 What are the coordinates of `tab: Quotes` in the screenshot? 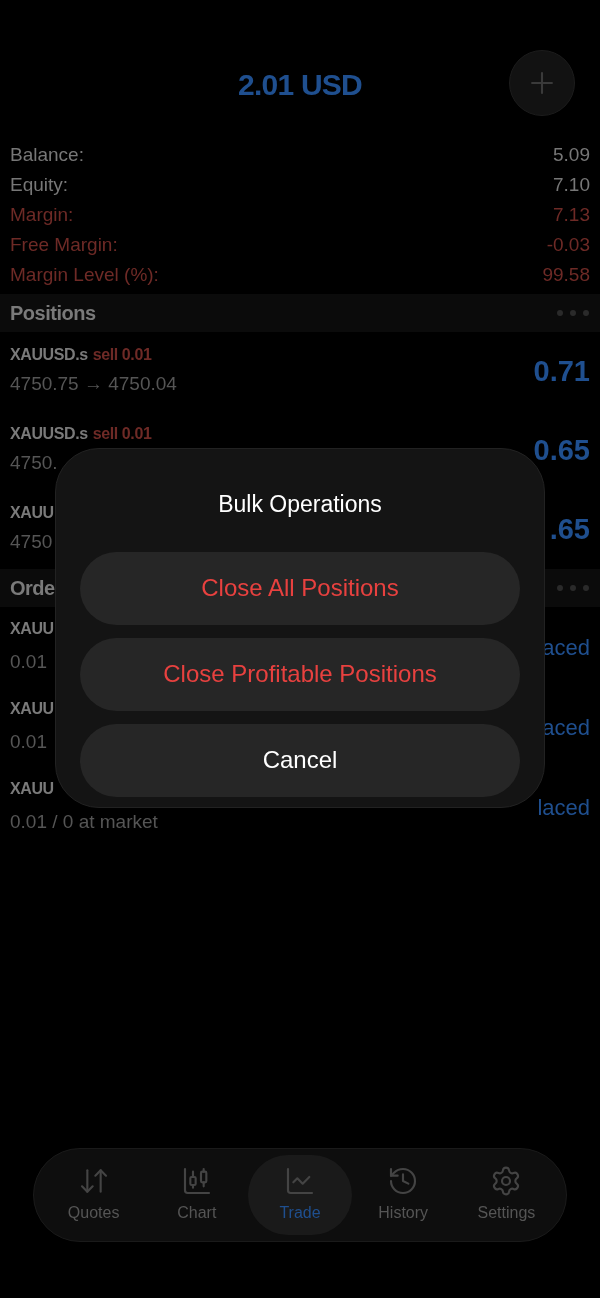 It's located at (94, 1195).